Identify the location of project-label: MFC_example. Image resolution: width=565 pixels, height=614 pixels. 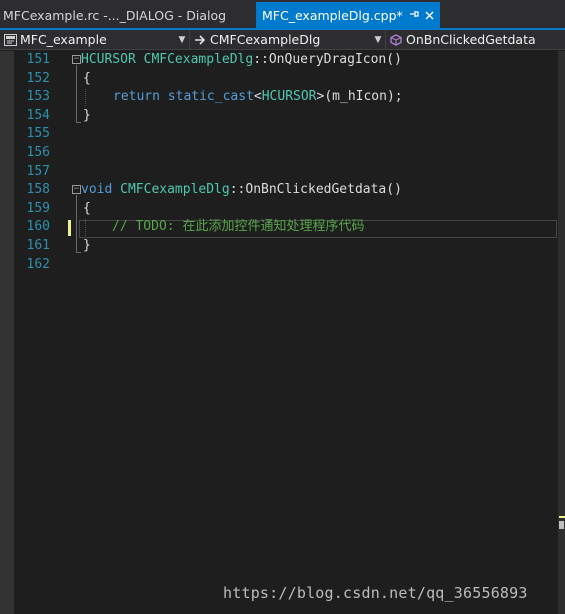
(63, 39).